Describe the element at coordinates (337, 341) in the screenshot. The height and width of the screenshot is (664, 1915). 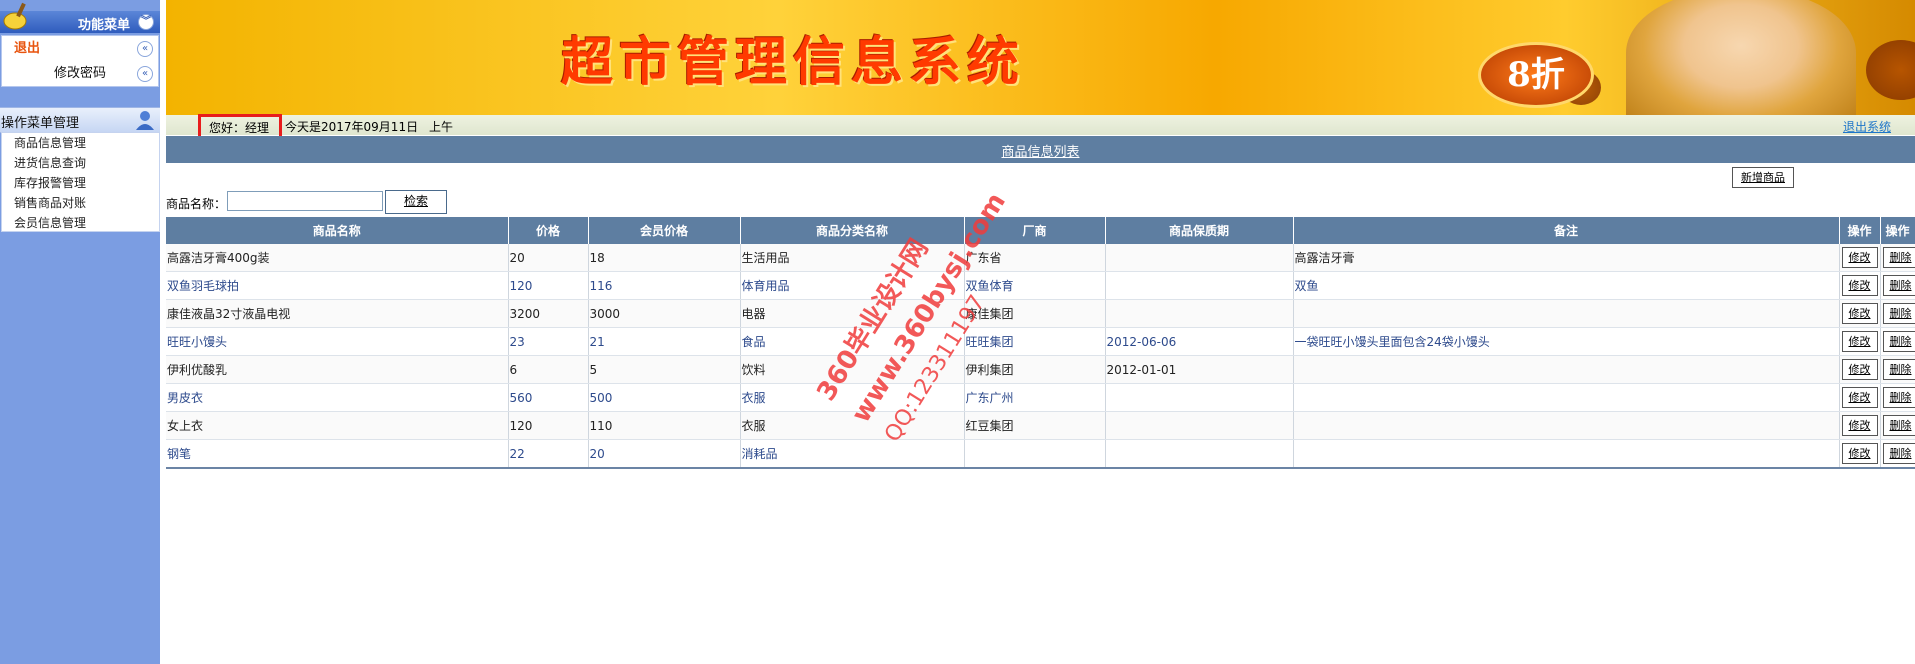
I see `cell-name: 旺旺小馒头` at that location.